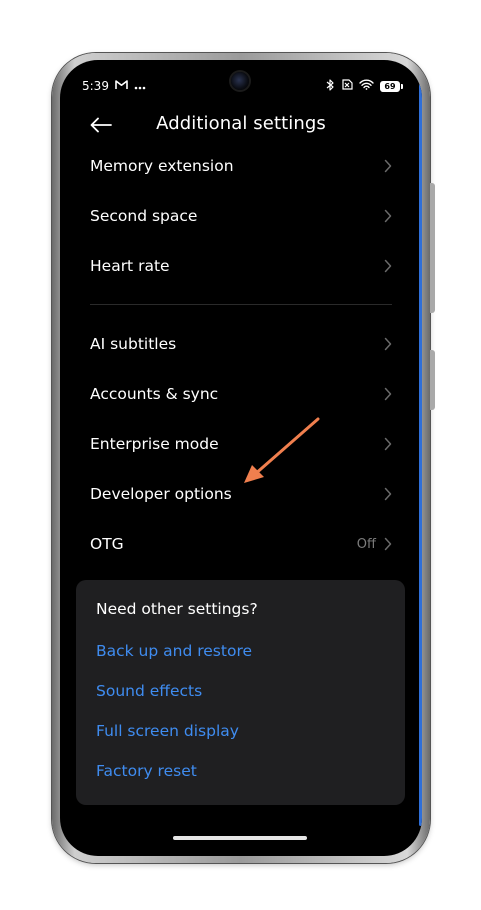 This screenshot has height=910, width=481. I want to click on status-time: 5:39, so click(95, 86).